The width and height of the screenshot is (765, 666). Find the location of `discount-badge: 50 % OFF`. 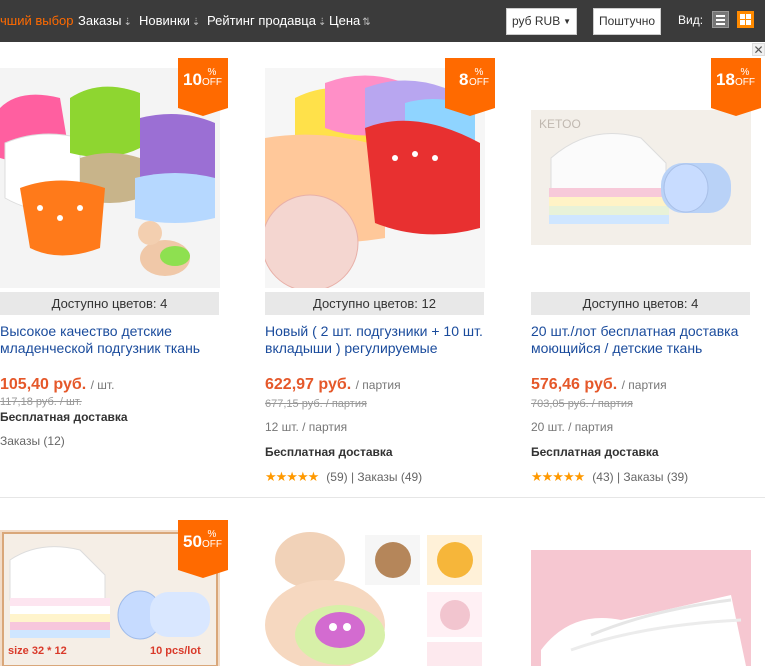

discount-badge: 50 % OFF is located at coordinates (203, 549).